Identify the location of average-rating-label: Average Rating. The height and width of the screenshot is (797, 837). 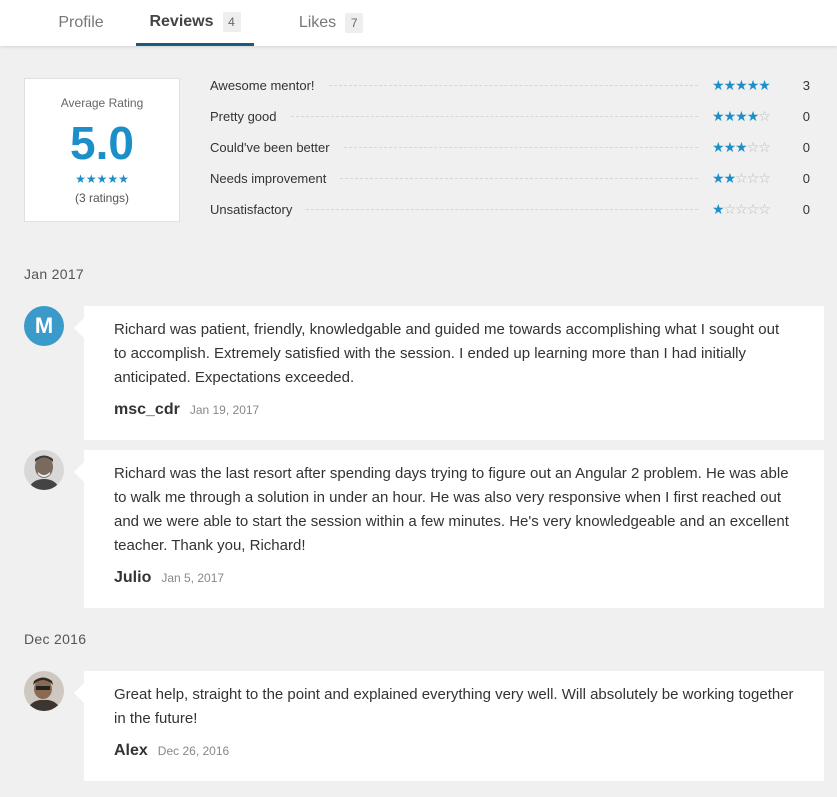
(102, 103).